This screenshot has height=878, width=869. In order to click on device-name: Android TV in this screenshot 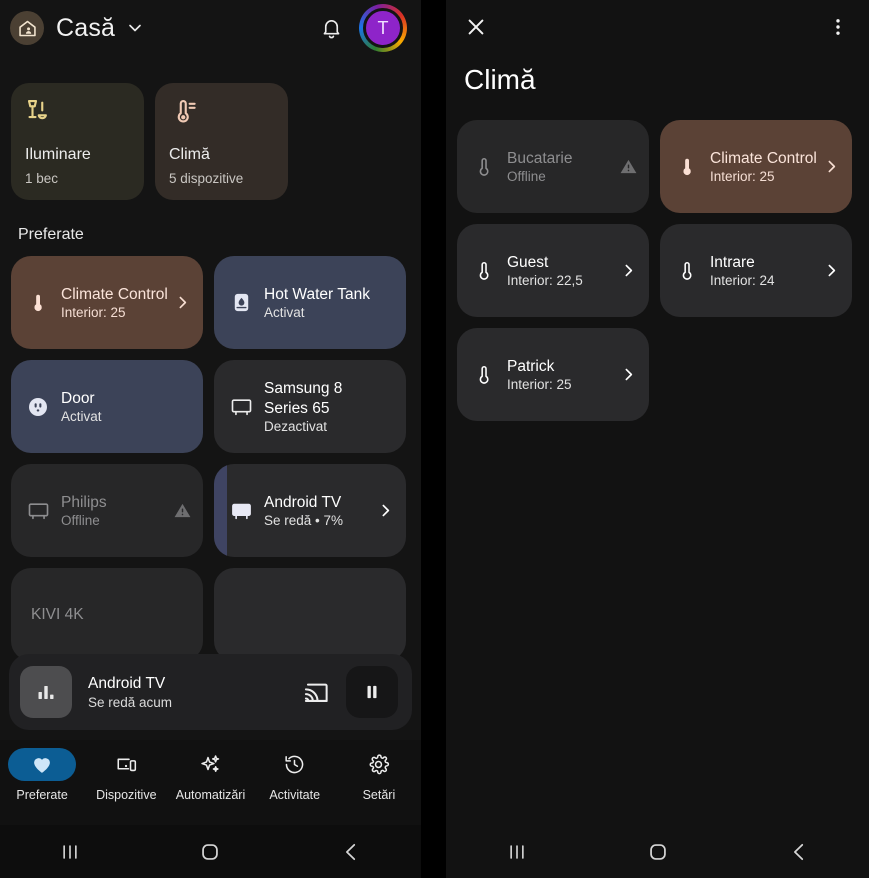, I will do `click(303, 502)`.